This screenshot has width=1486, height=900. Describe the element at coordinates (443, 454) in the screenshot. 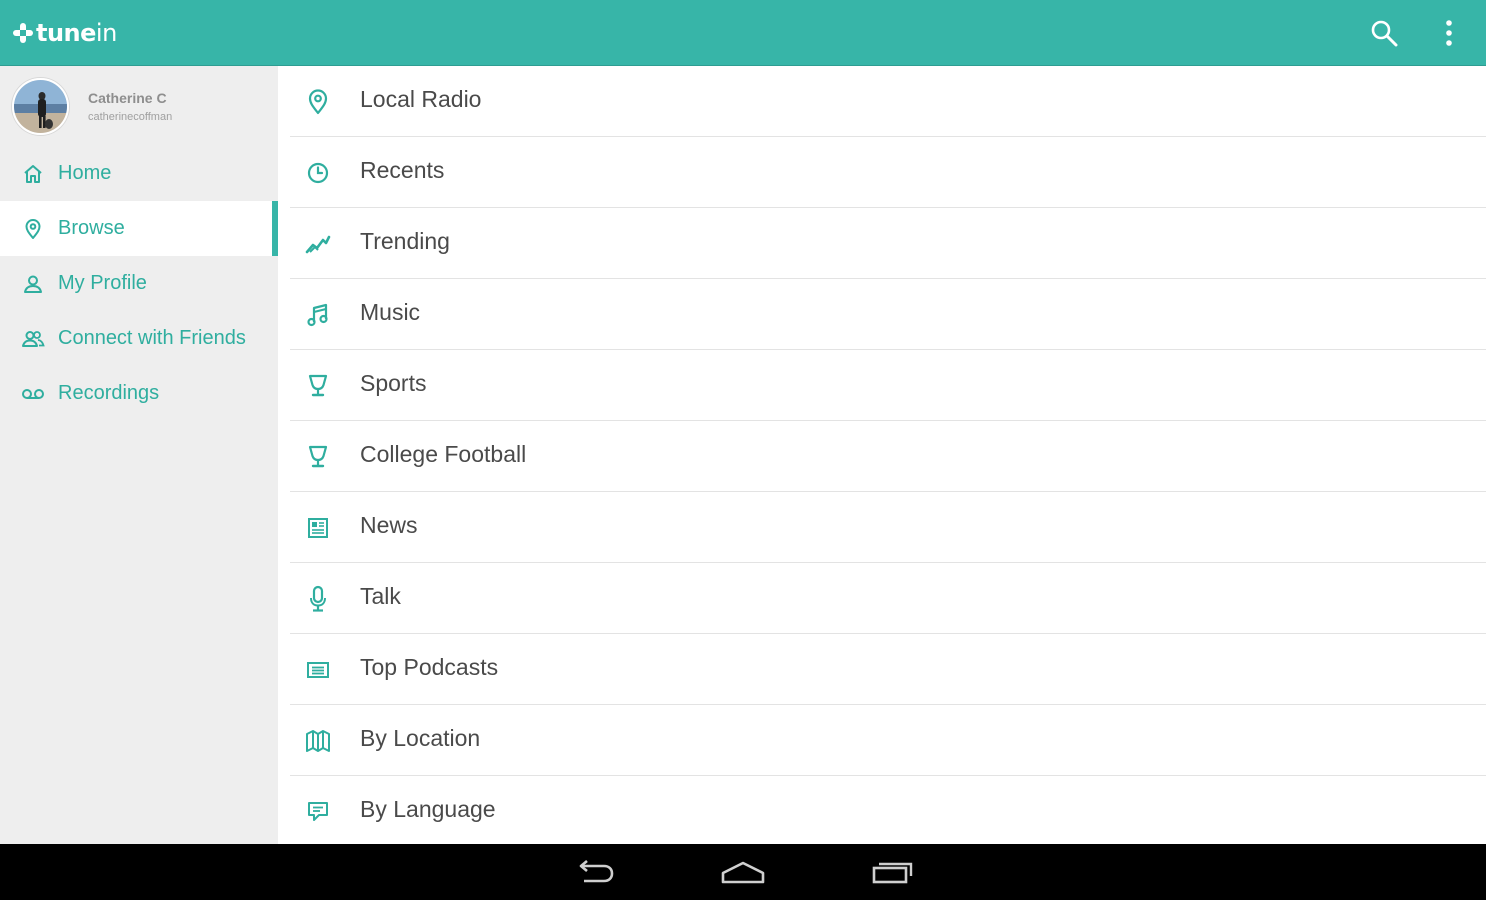

I see `browse-item-label: College Football` at that location.